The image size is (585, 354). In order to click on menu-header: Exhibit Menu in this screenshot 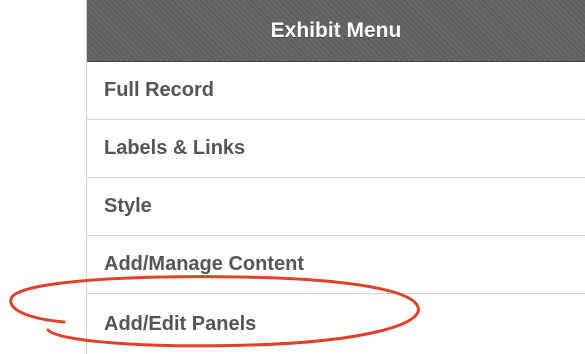, I will do `click(336, 31)`.